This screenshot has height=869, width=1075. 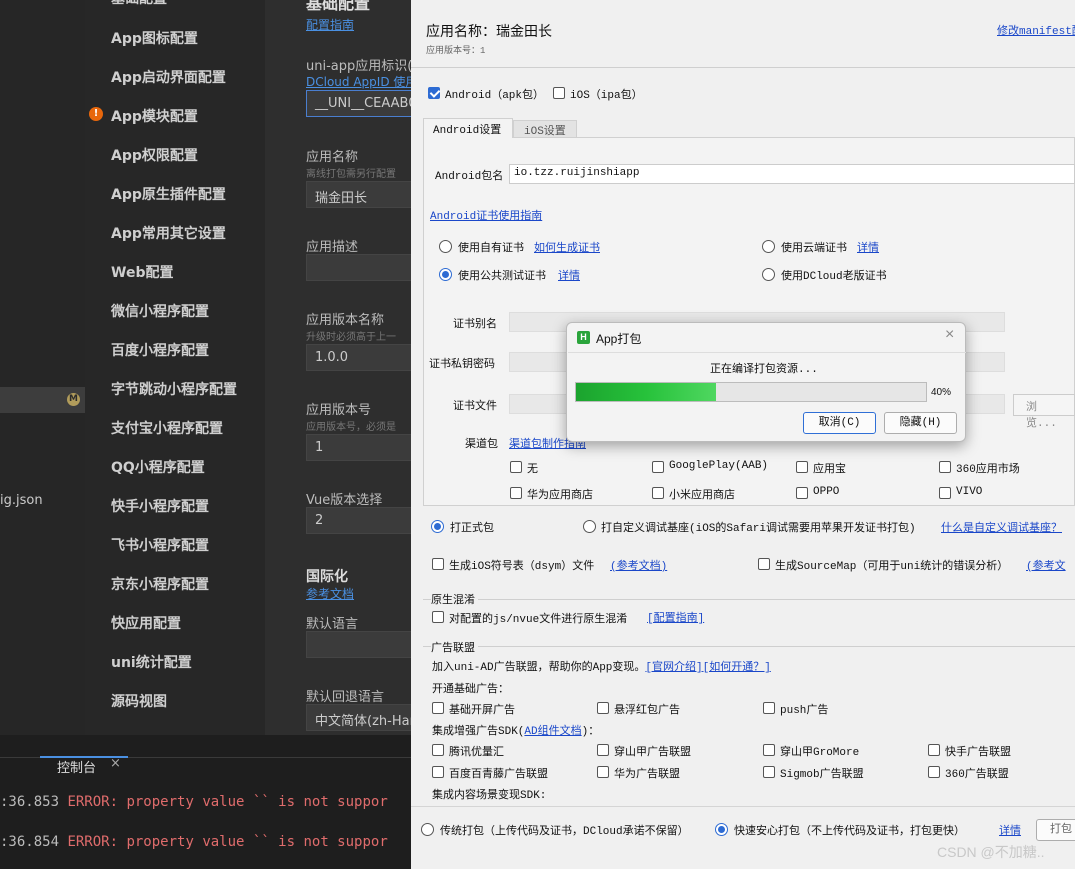 What do you see at coordinates (361, 447) in the screenshot?
I see `version-code-input: 1` at bounding box center [361, 447].